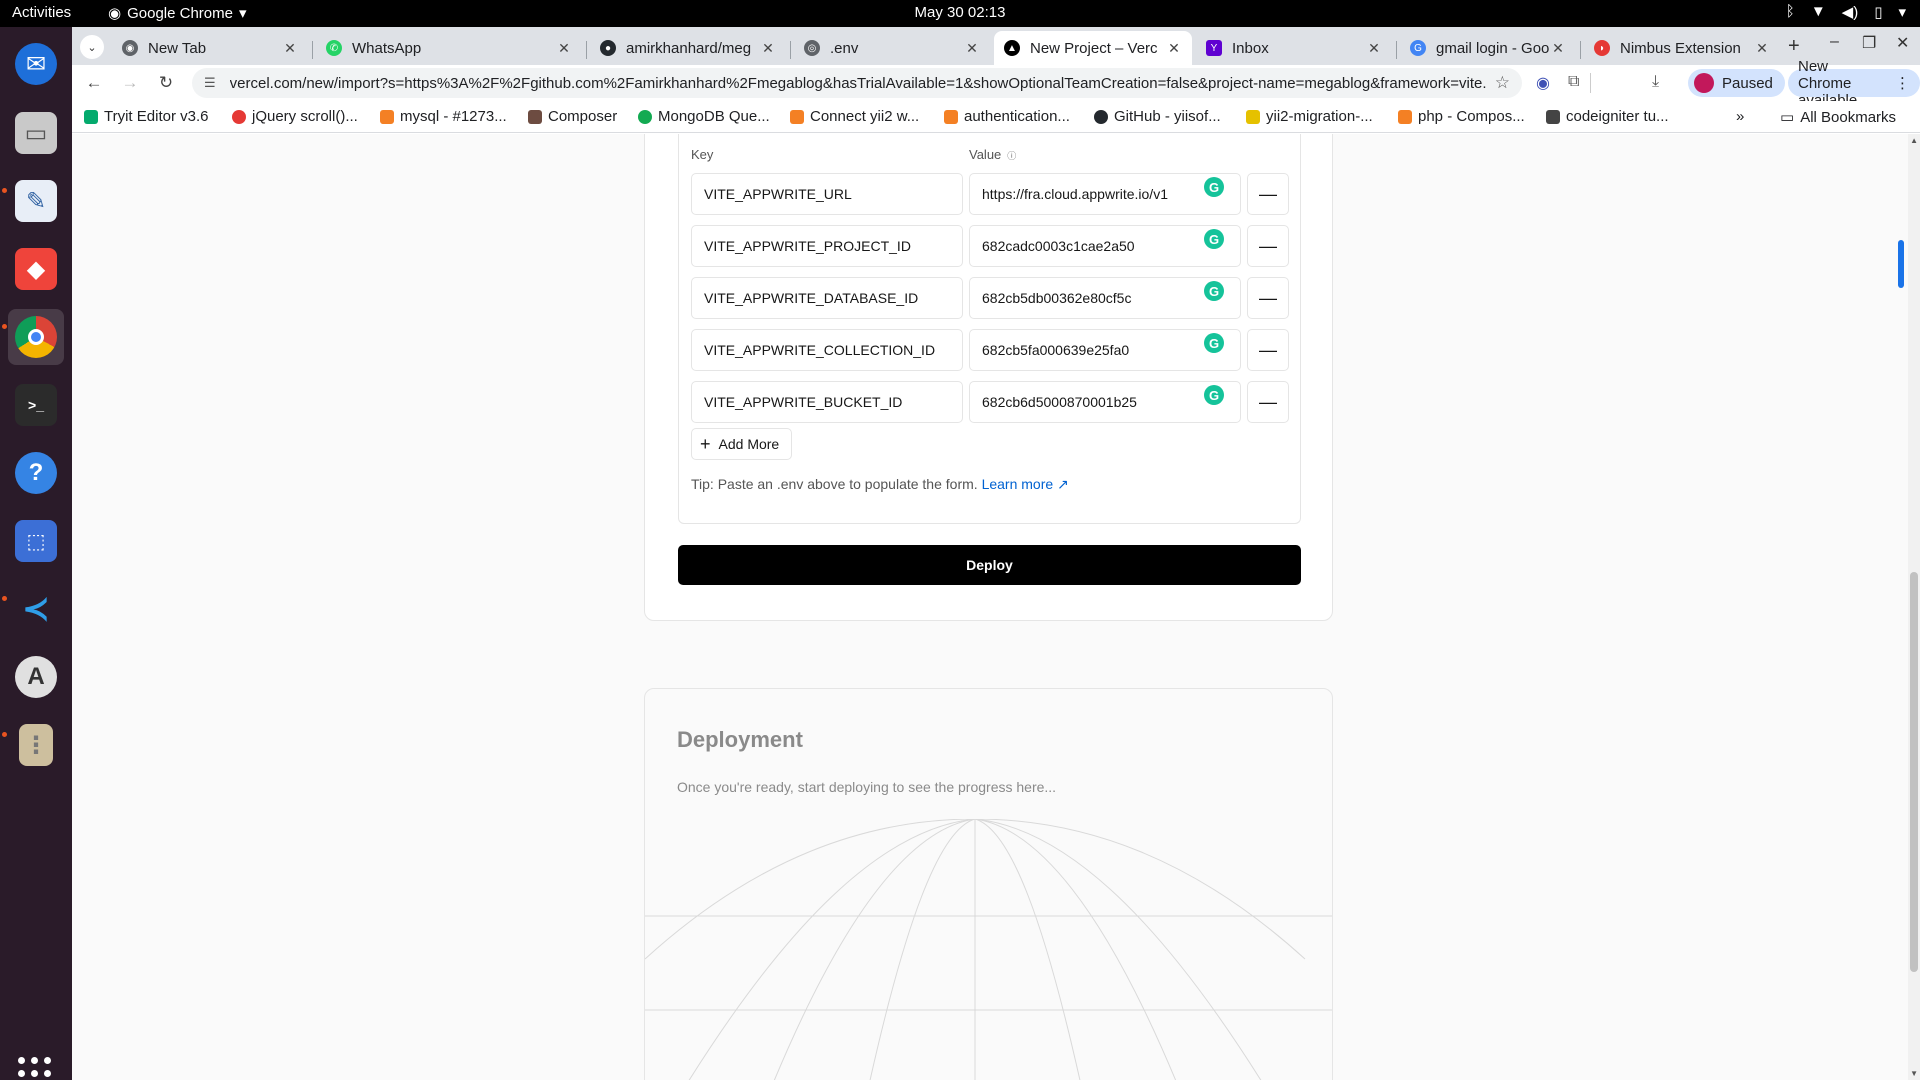  Describe the element at coordinates (988, 949) in the screenshot. I see `globe-illustration` at that location.